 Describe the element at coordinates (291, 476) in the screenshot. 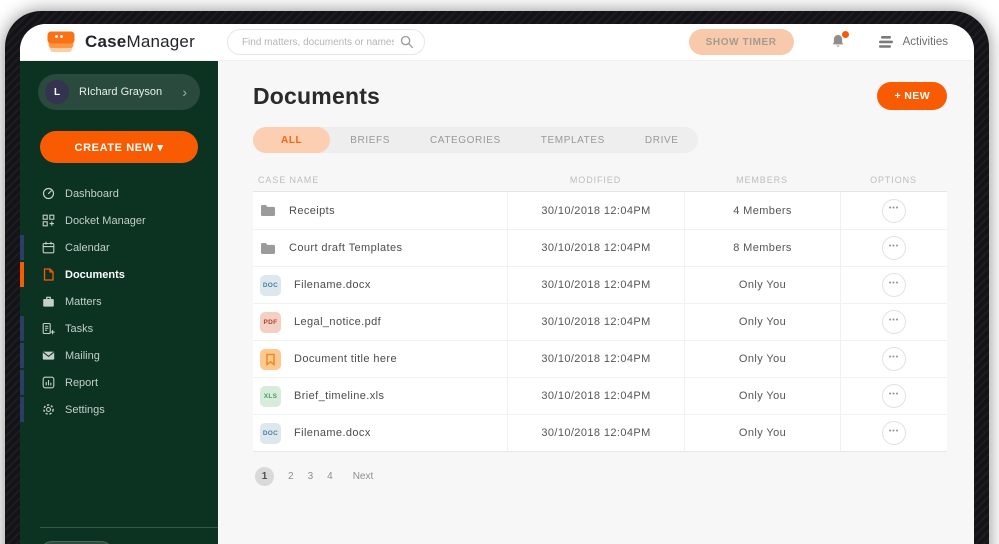

I see `page-2-button: 2` at that location.